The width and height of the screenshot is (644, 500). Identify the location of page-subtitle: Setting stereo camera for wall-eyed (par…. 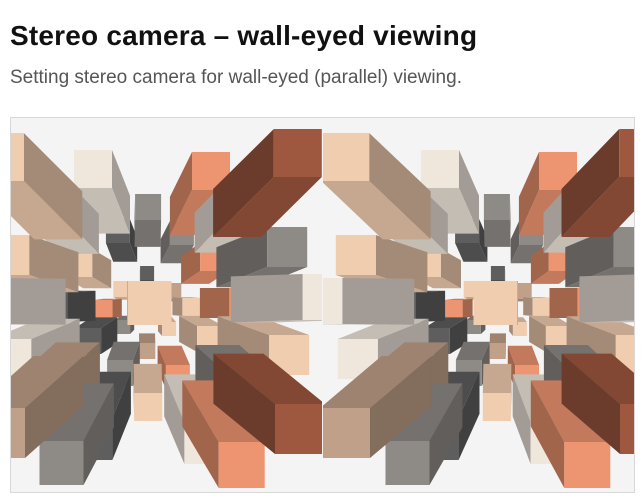
(236, 77).